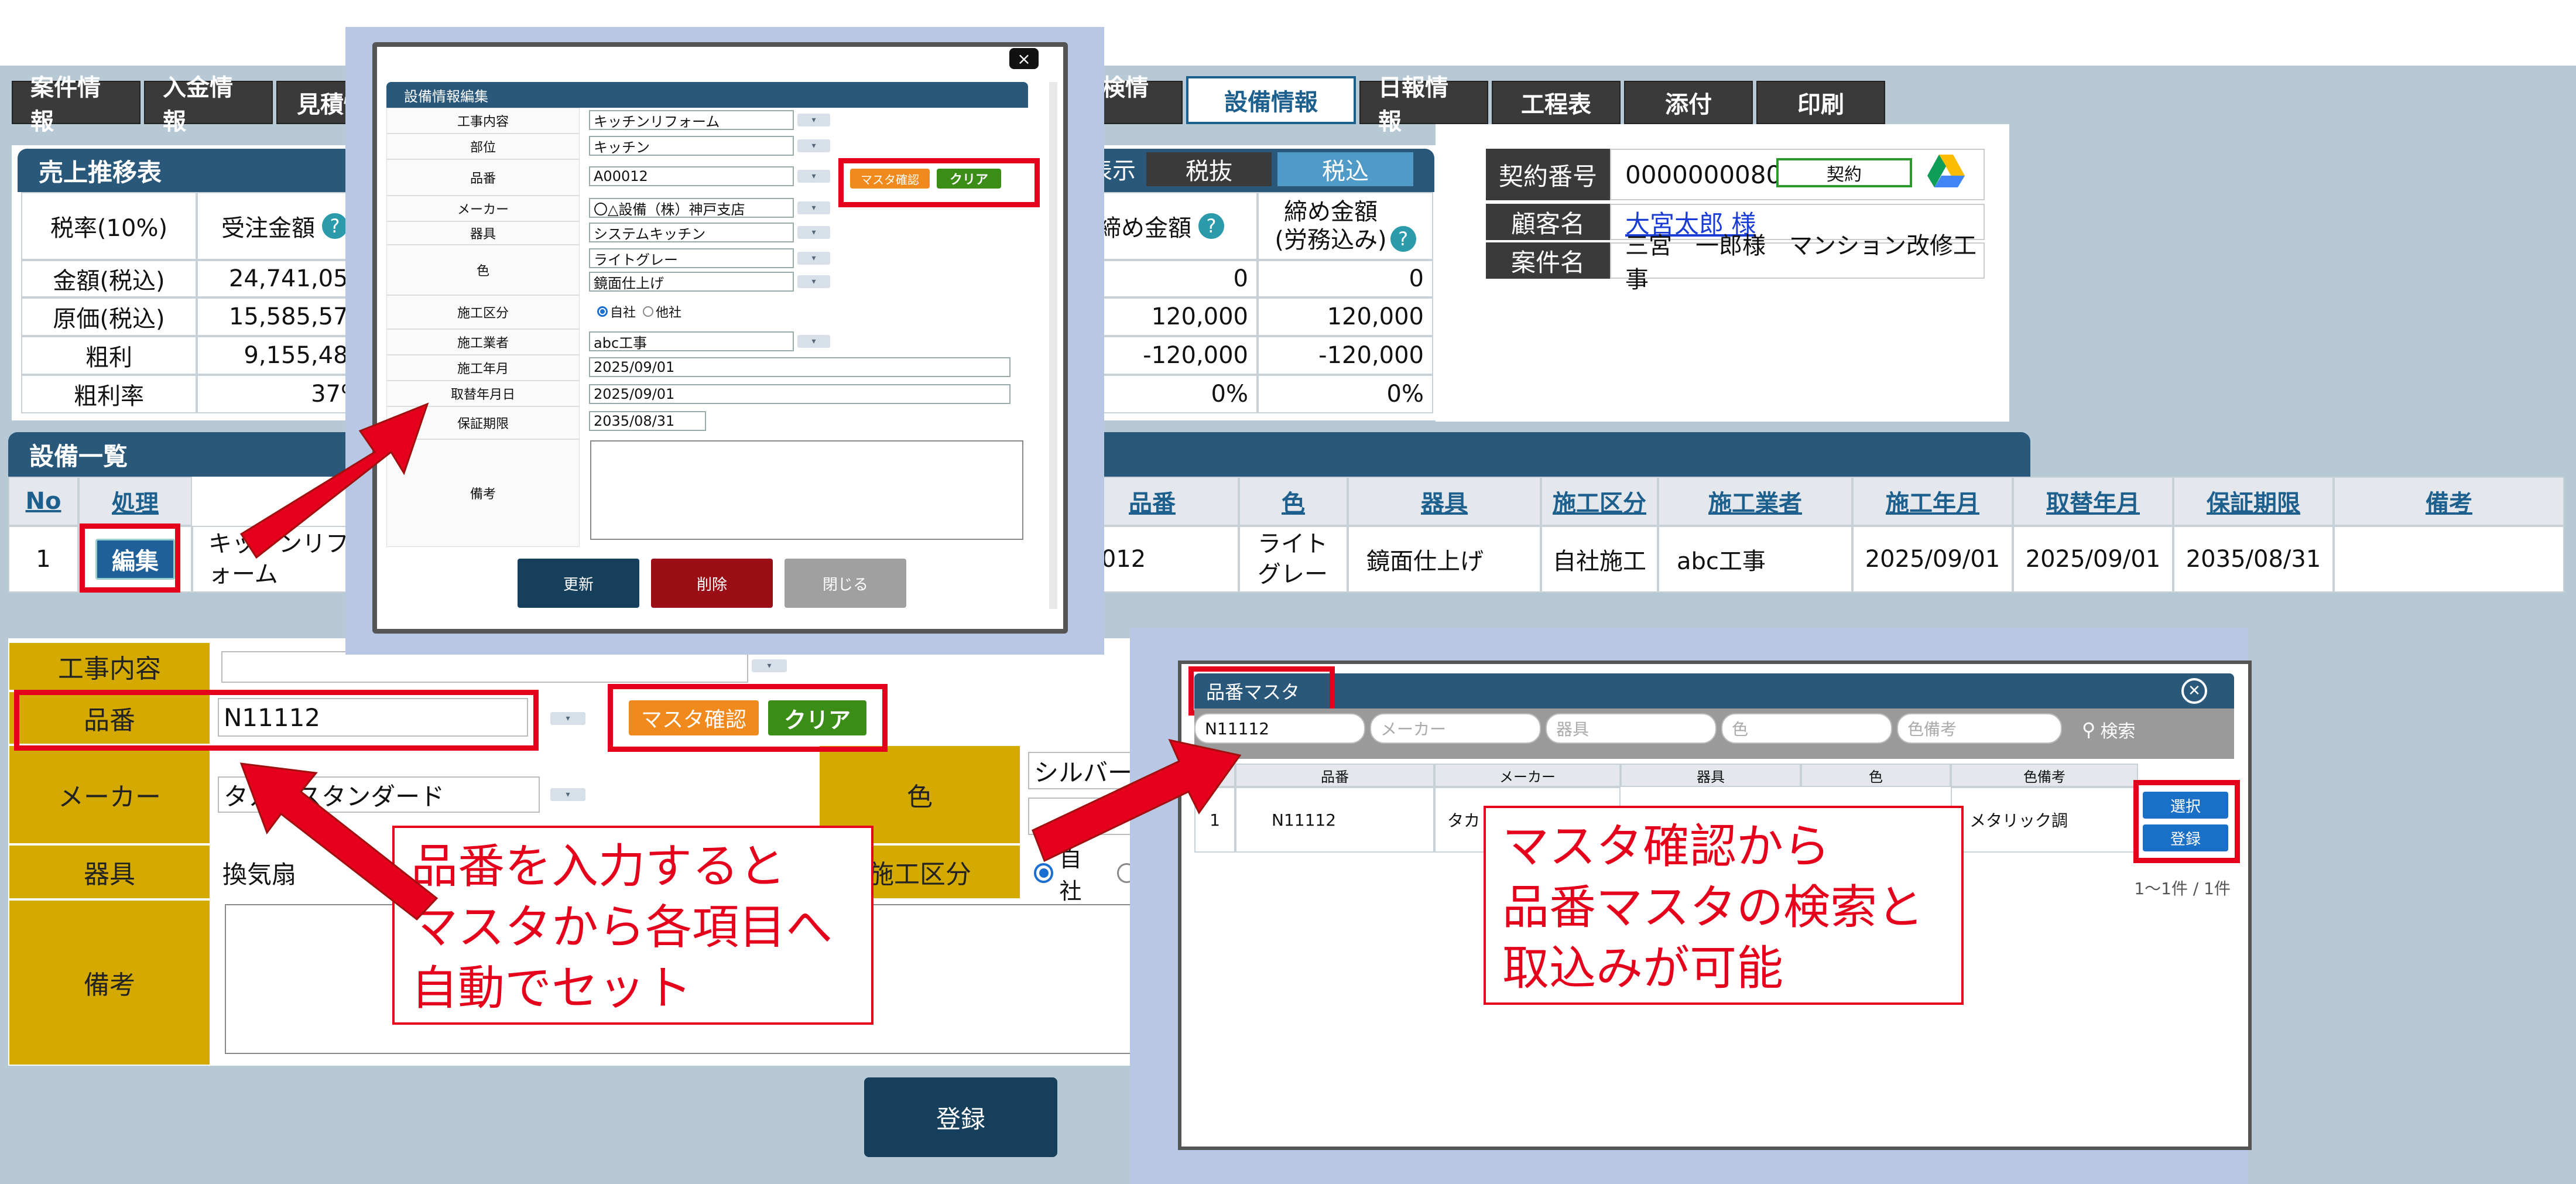 Image resolution: width=2576 pixels, height=1184 pixels. Describe the element at coordinates (1137, 800) in the screenshot. I see `arrow-to-master` at that location.